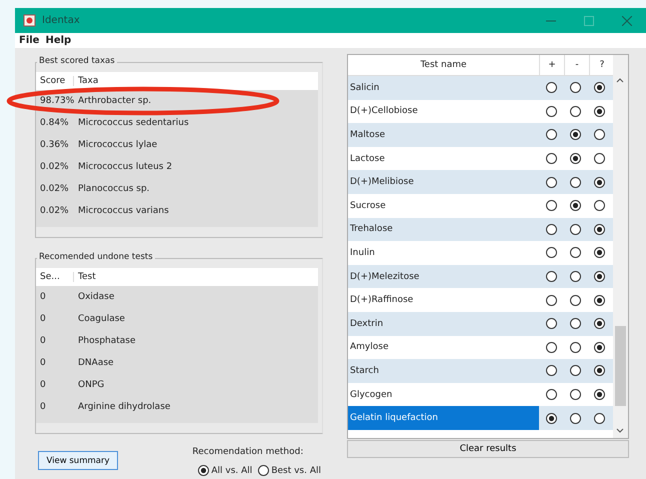 The height and width of the screenshot is (479, 646). I want to click on scrollbar-thumb, so click(620, 366).